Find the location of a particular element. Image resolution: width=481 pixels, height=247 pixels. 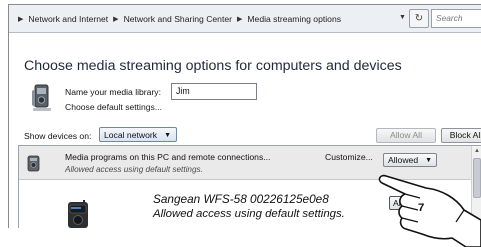

breadcrumb-item-network-internet: Network and Internet is located at coordinates (68, 19).